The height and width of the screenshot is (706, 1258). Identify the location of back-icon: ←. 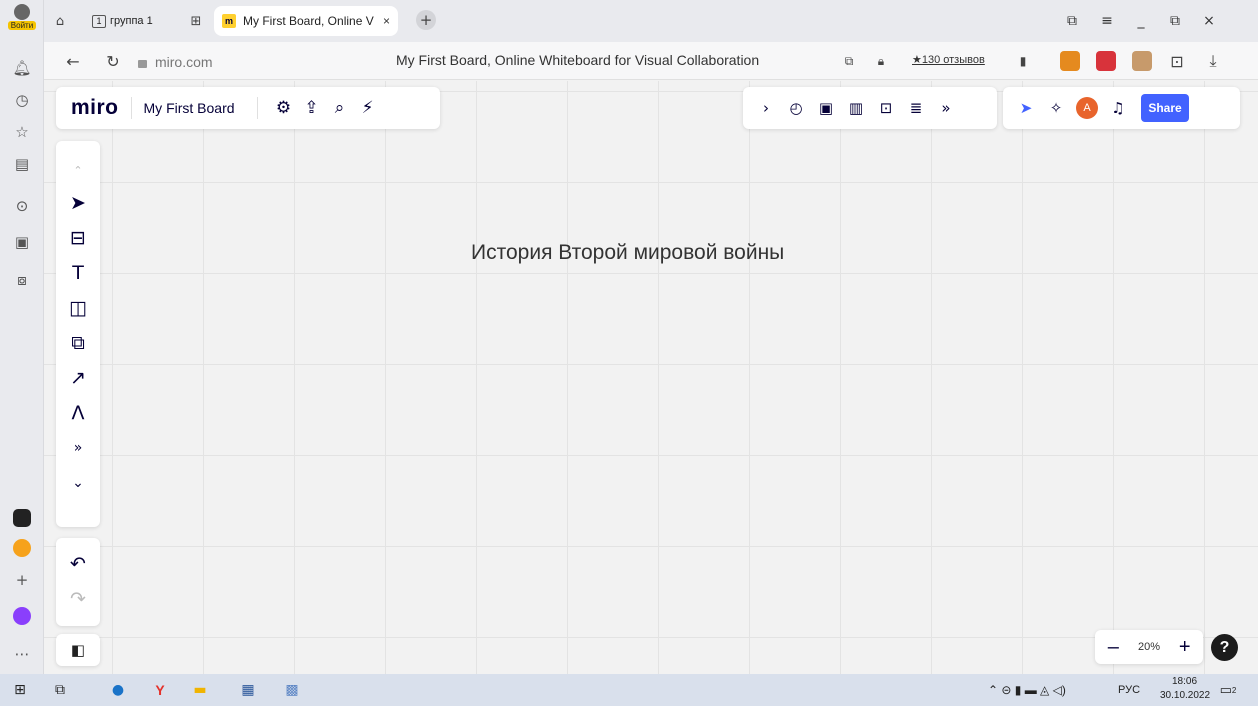
(73, 61).